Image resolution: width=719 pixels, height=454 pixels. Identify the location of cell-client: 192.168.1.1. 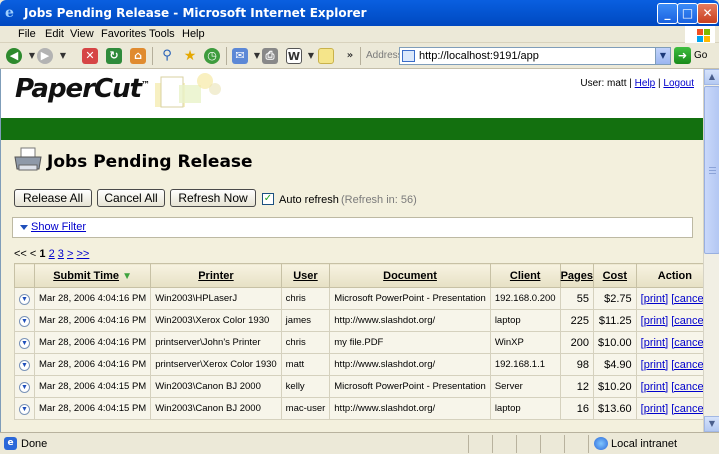
(525, 364).